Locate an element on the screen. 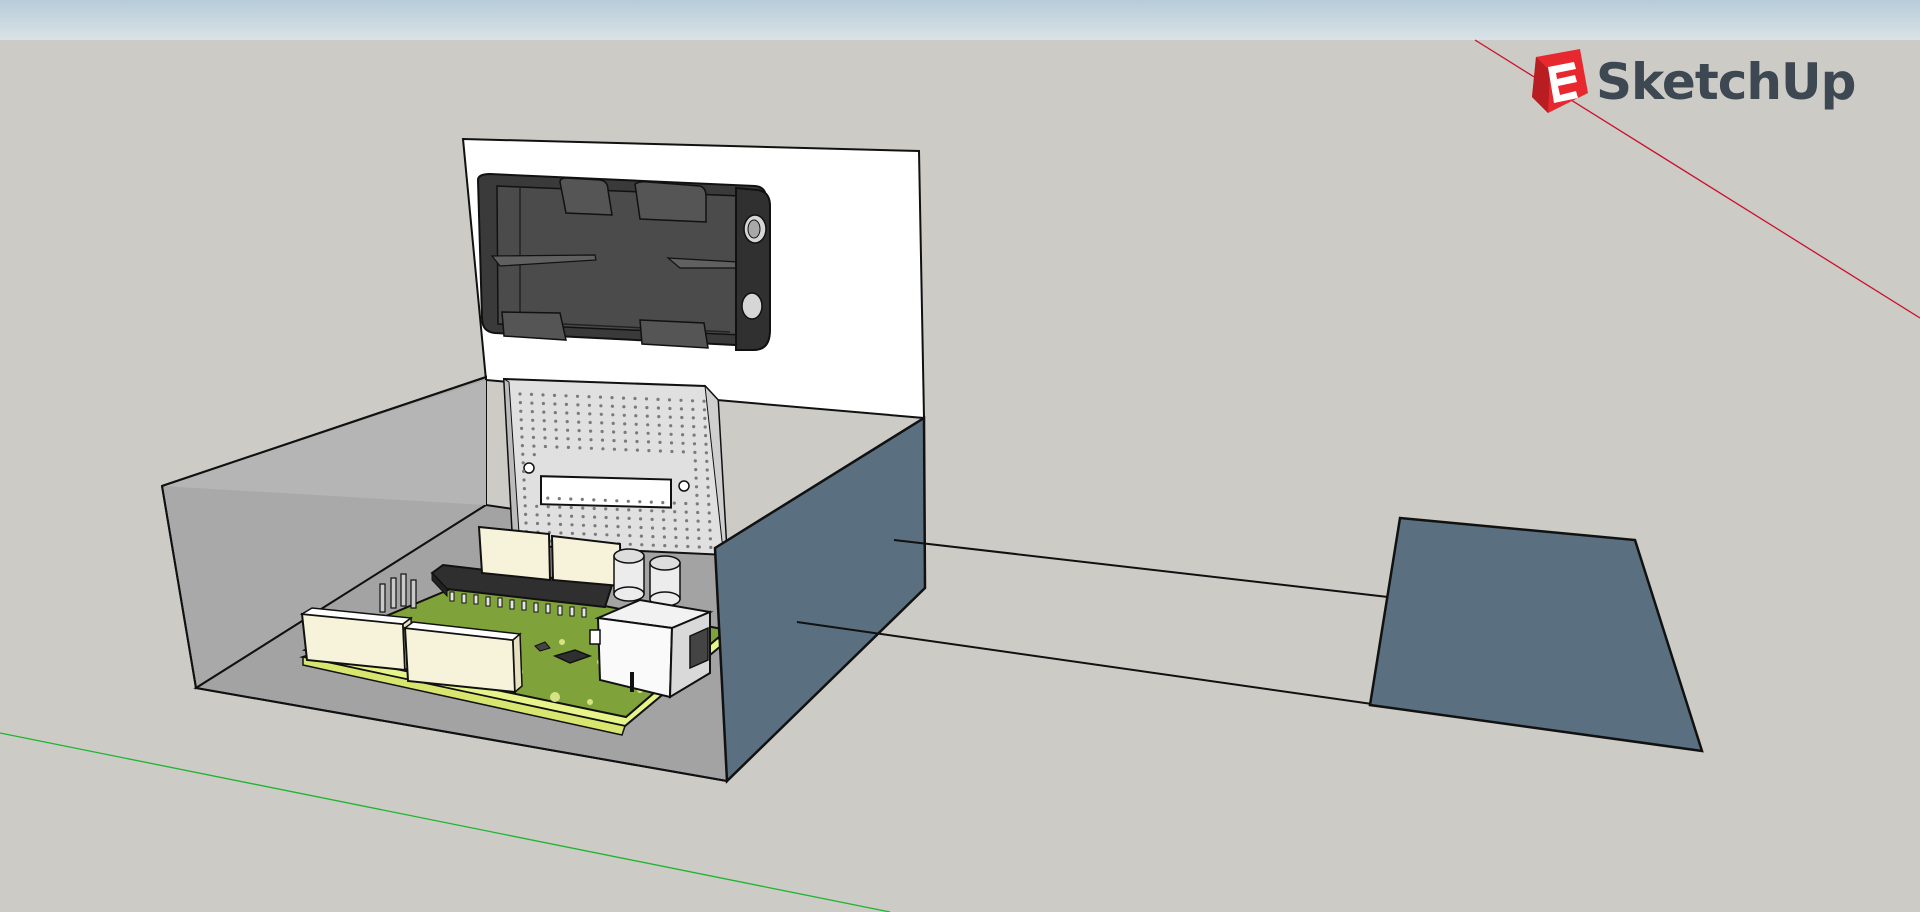 The height and width of the screenshot is (912, 1920). enclosure-front-panel is located at coordinates (820, 599).